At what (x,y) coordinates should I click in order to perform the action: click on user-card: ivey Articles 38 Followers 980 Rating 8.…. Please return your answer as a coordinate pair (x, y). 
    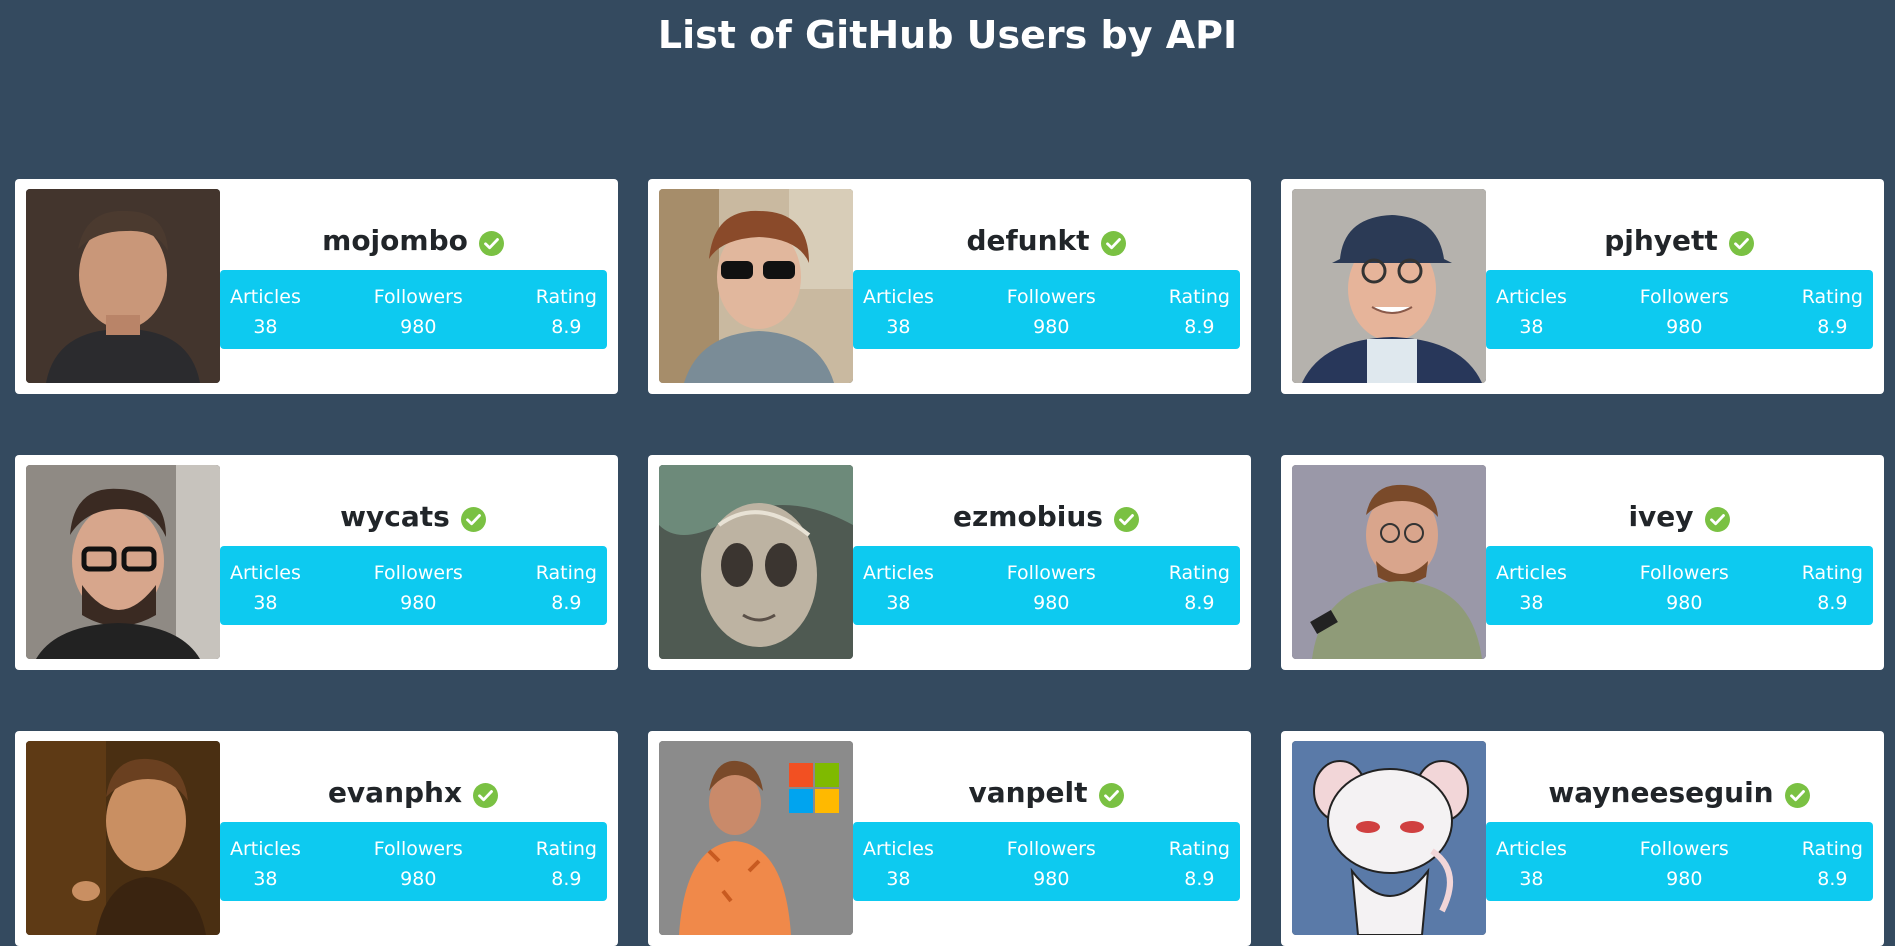
    Looking at the image, I should click on (1582, 562).